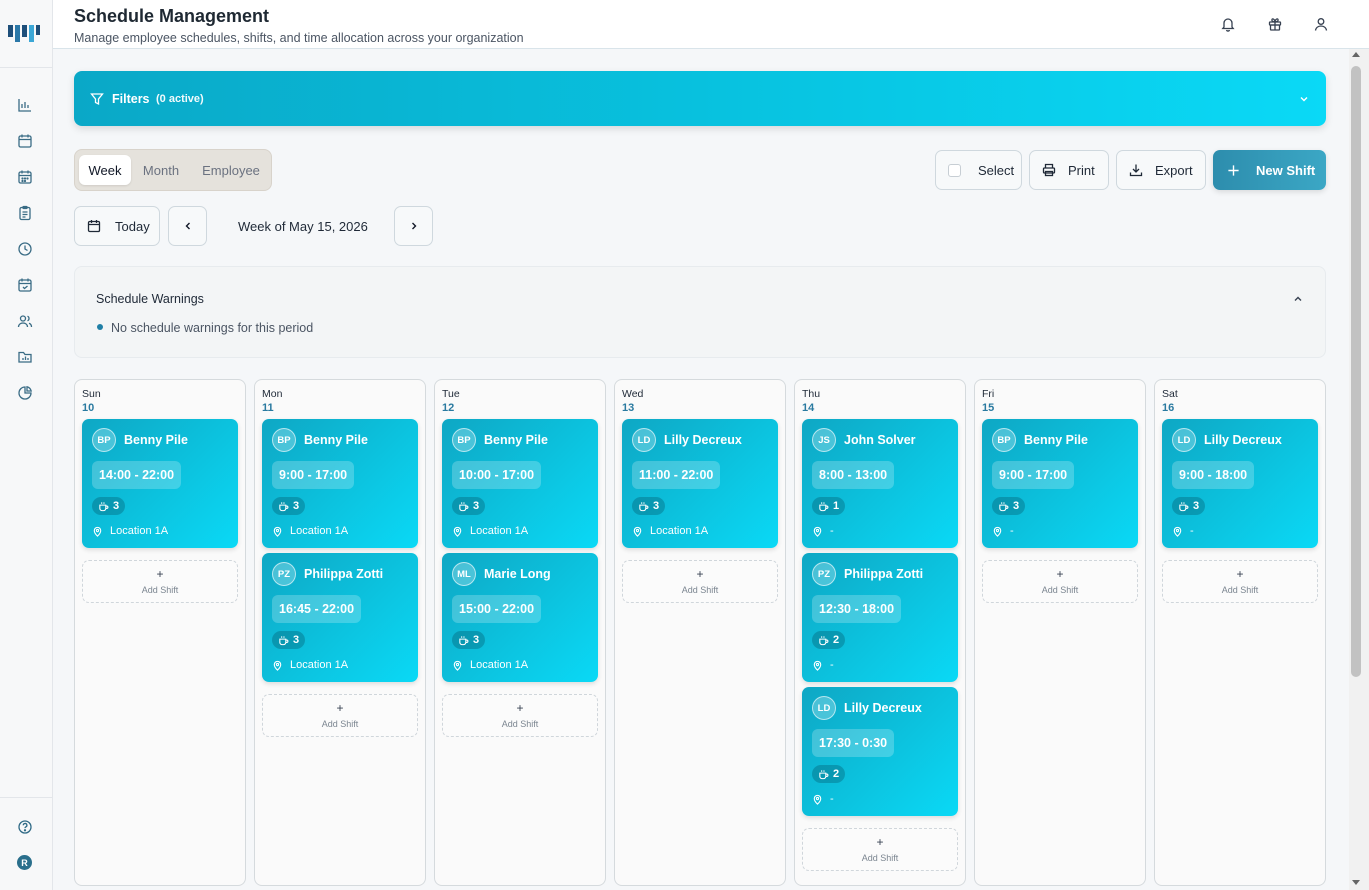 The width and height of the screenshot is (1369, 890). I want to click on chevron-up-icon, so click(1298, 299).